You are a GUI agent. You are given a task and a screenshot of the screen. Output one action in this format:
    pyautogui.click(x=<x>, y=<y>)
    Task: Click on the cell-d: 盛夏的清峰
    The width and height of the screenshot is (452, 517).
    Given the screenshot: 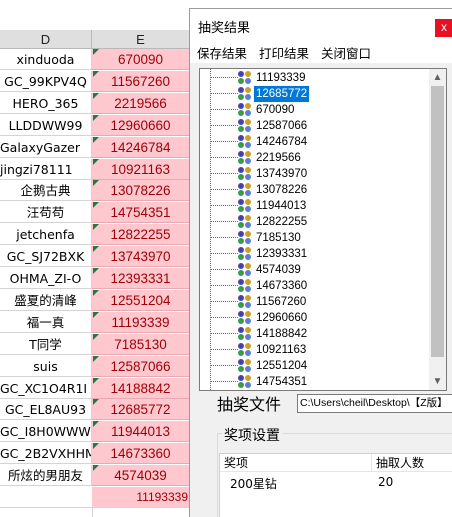 What is the action you would take?
    pyautogui.click(x=46, y=300)
    